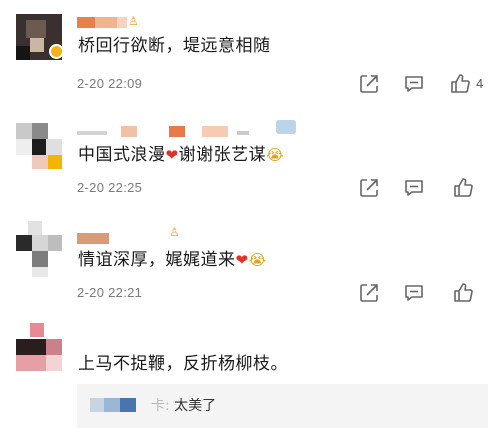  I want to click on reply-content: 卡: 太美了, so click(183, 406).